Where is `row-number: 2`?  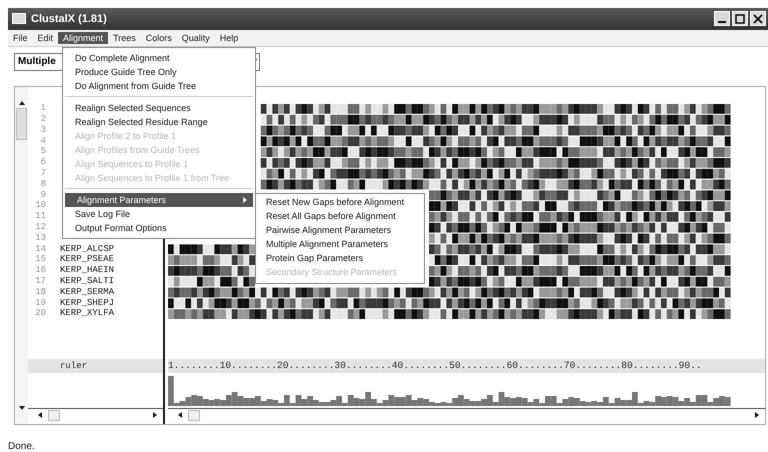 row-number: 2 is located at coordinates (43, 119).